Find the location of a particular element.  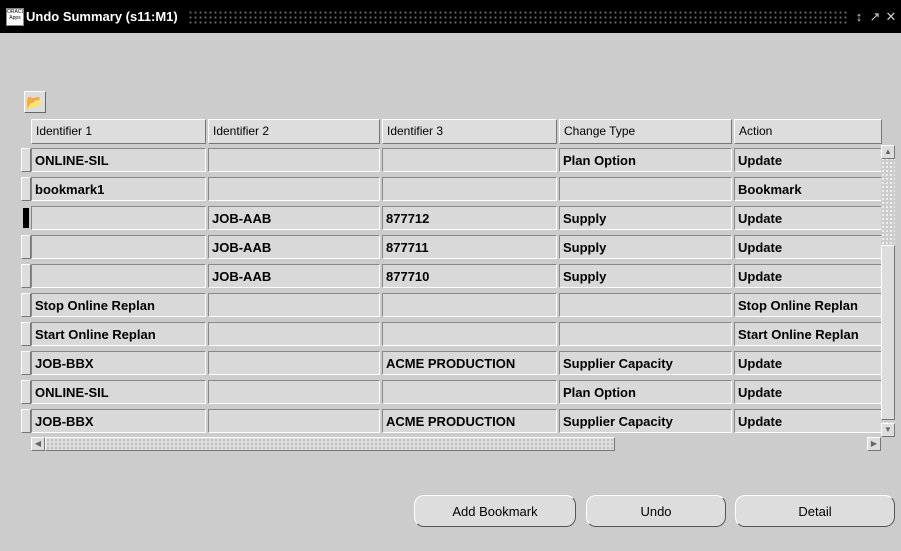

title-bar: ORACLEApps Undo Summary (s11:M1) ↕ ↗ ✕ is located at coordinates (450, 16).